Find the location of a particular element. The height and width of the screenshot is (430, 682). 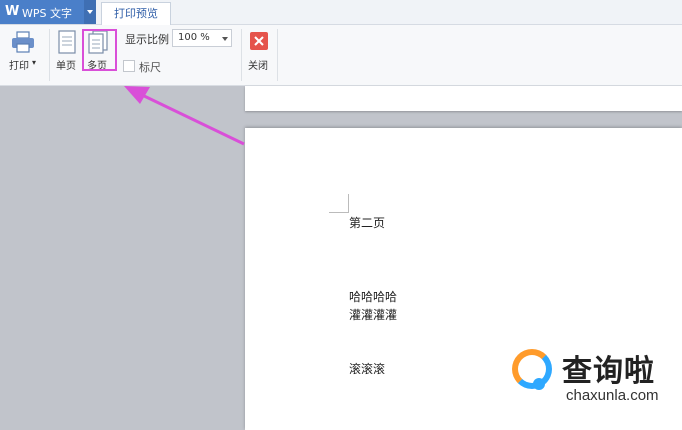

watermark-url: chaxunla.com is located at coordinates (612, 395).